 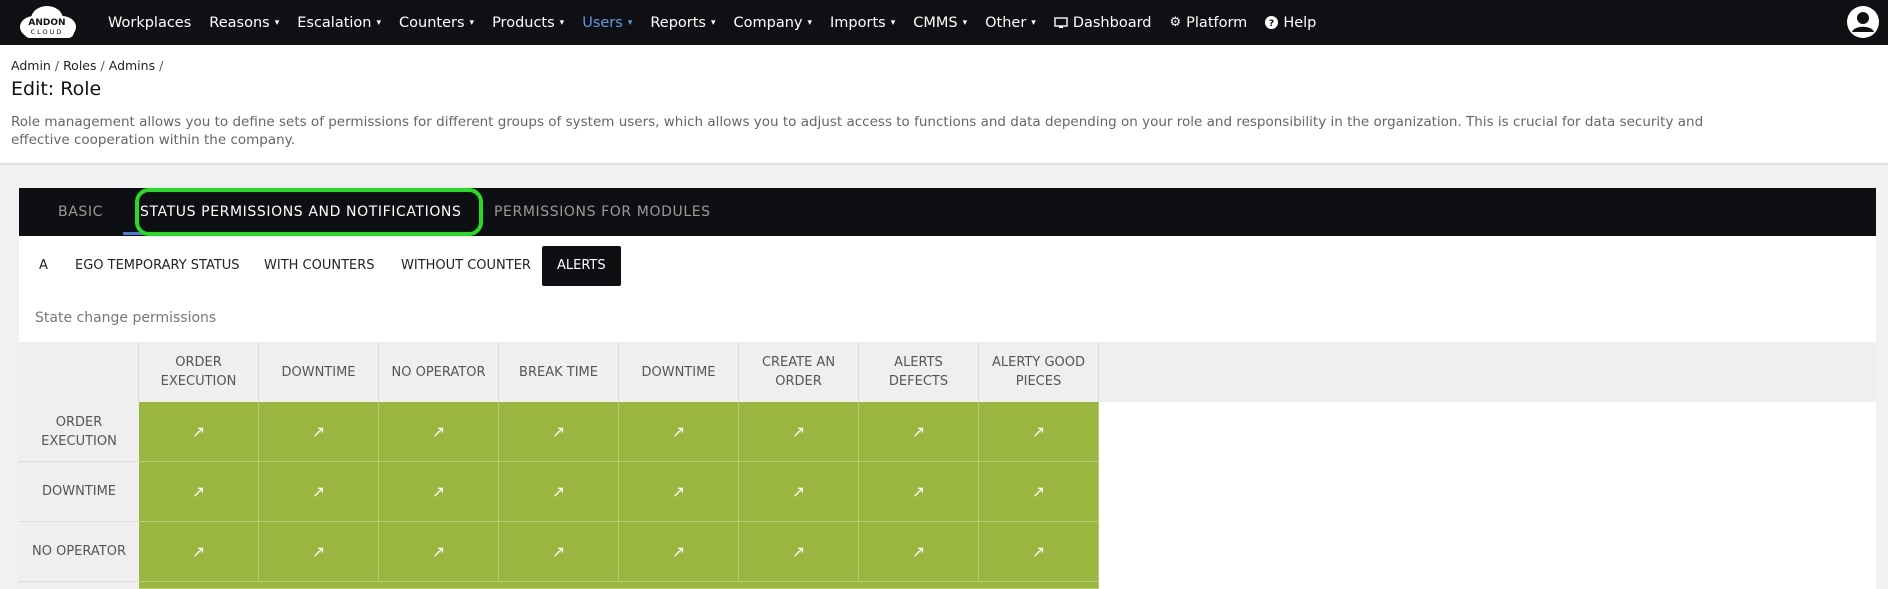 I want to click on user-avatar-icon, so click(x=1863, y=22).